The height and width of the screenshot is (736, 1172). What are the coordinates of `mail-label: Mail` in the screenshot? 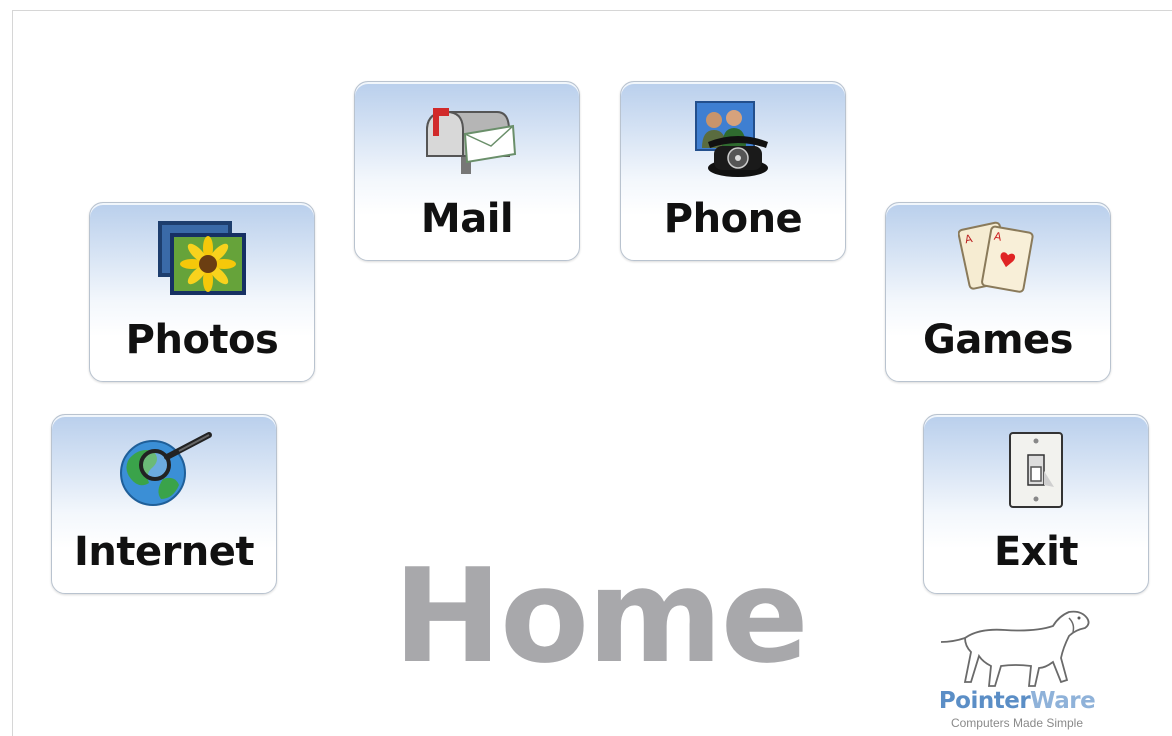 It's located at (467, 219).